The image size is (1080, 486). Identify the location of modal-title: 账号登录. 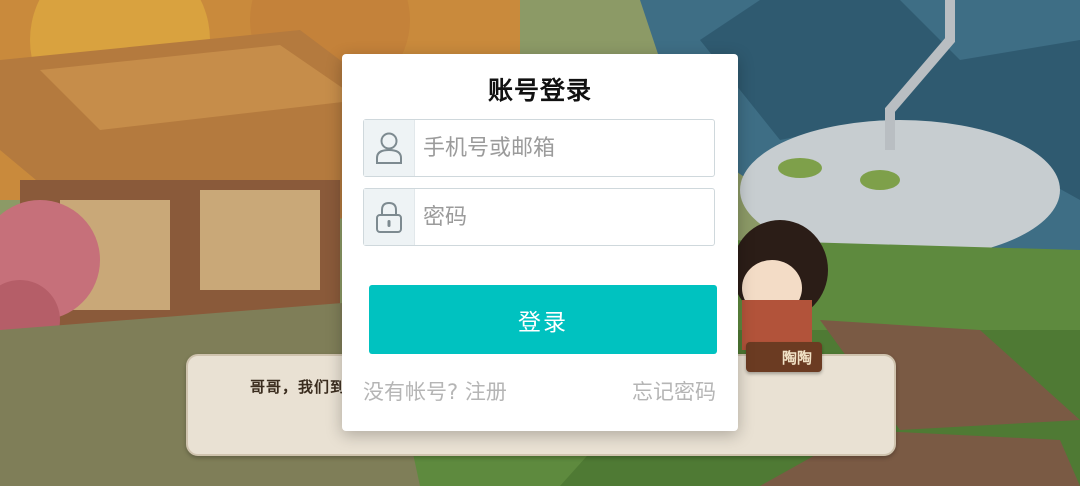
(539, 90).